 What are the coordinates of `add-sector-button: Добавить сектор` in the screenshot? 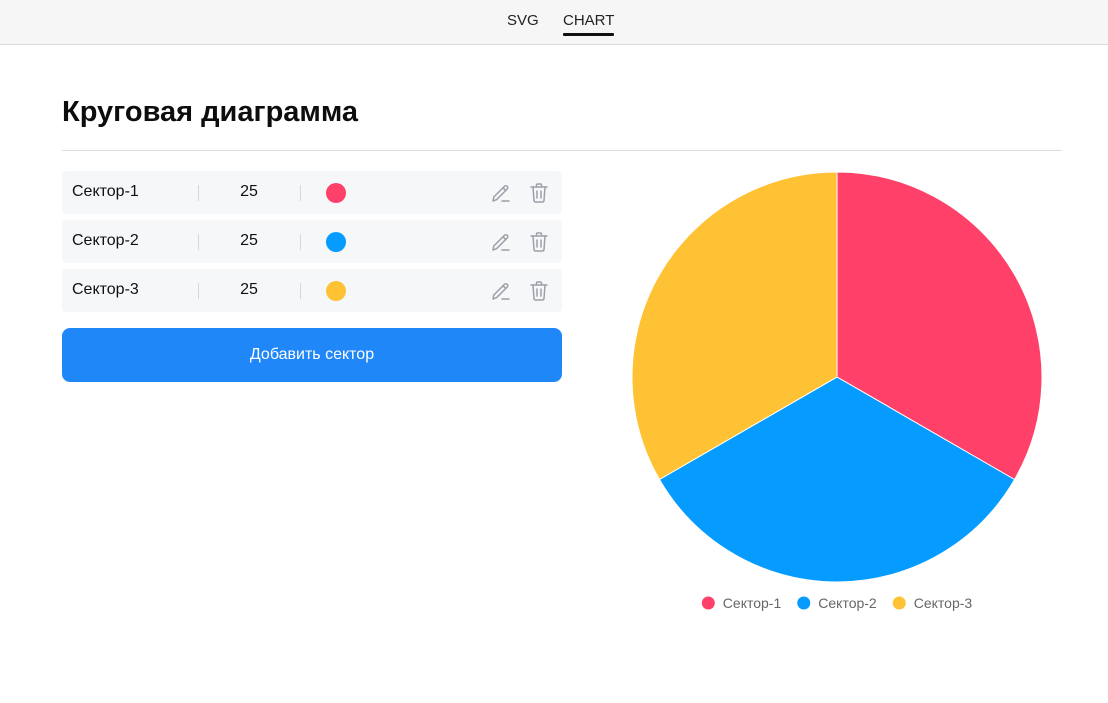 It's located at (312, 355).